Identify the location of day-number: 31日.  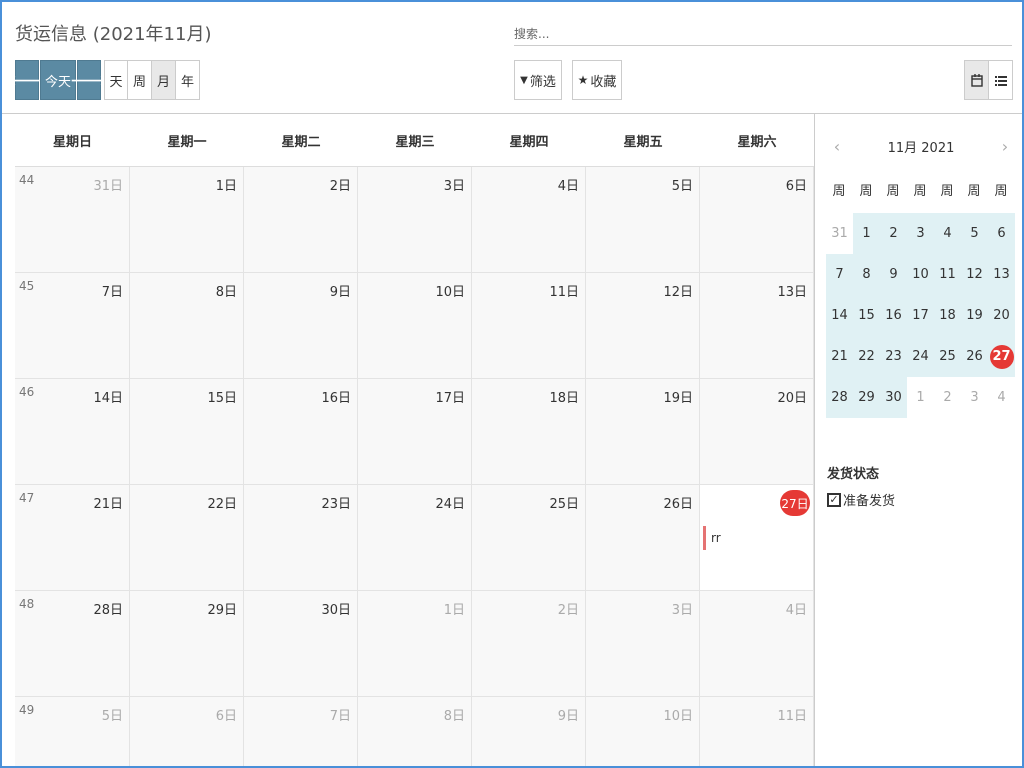
(108, 186).